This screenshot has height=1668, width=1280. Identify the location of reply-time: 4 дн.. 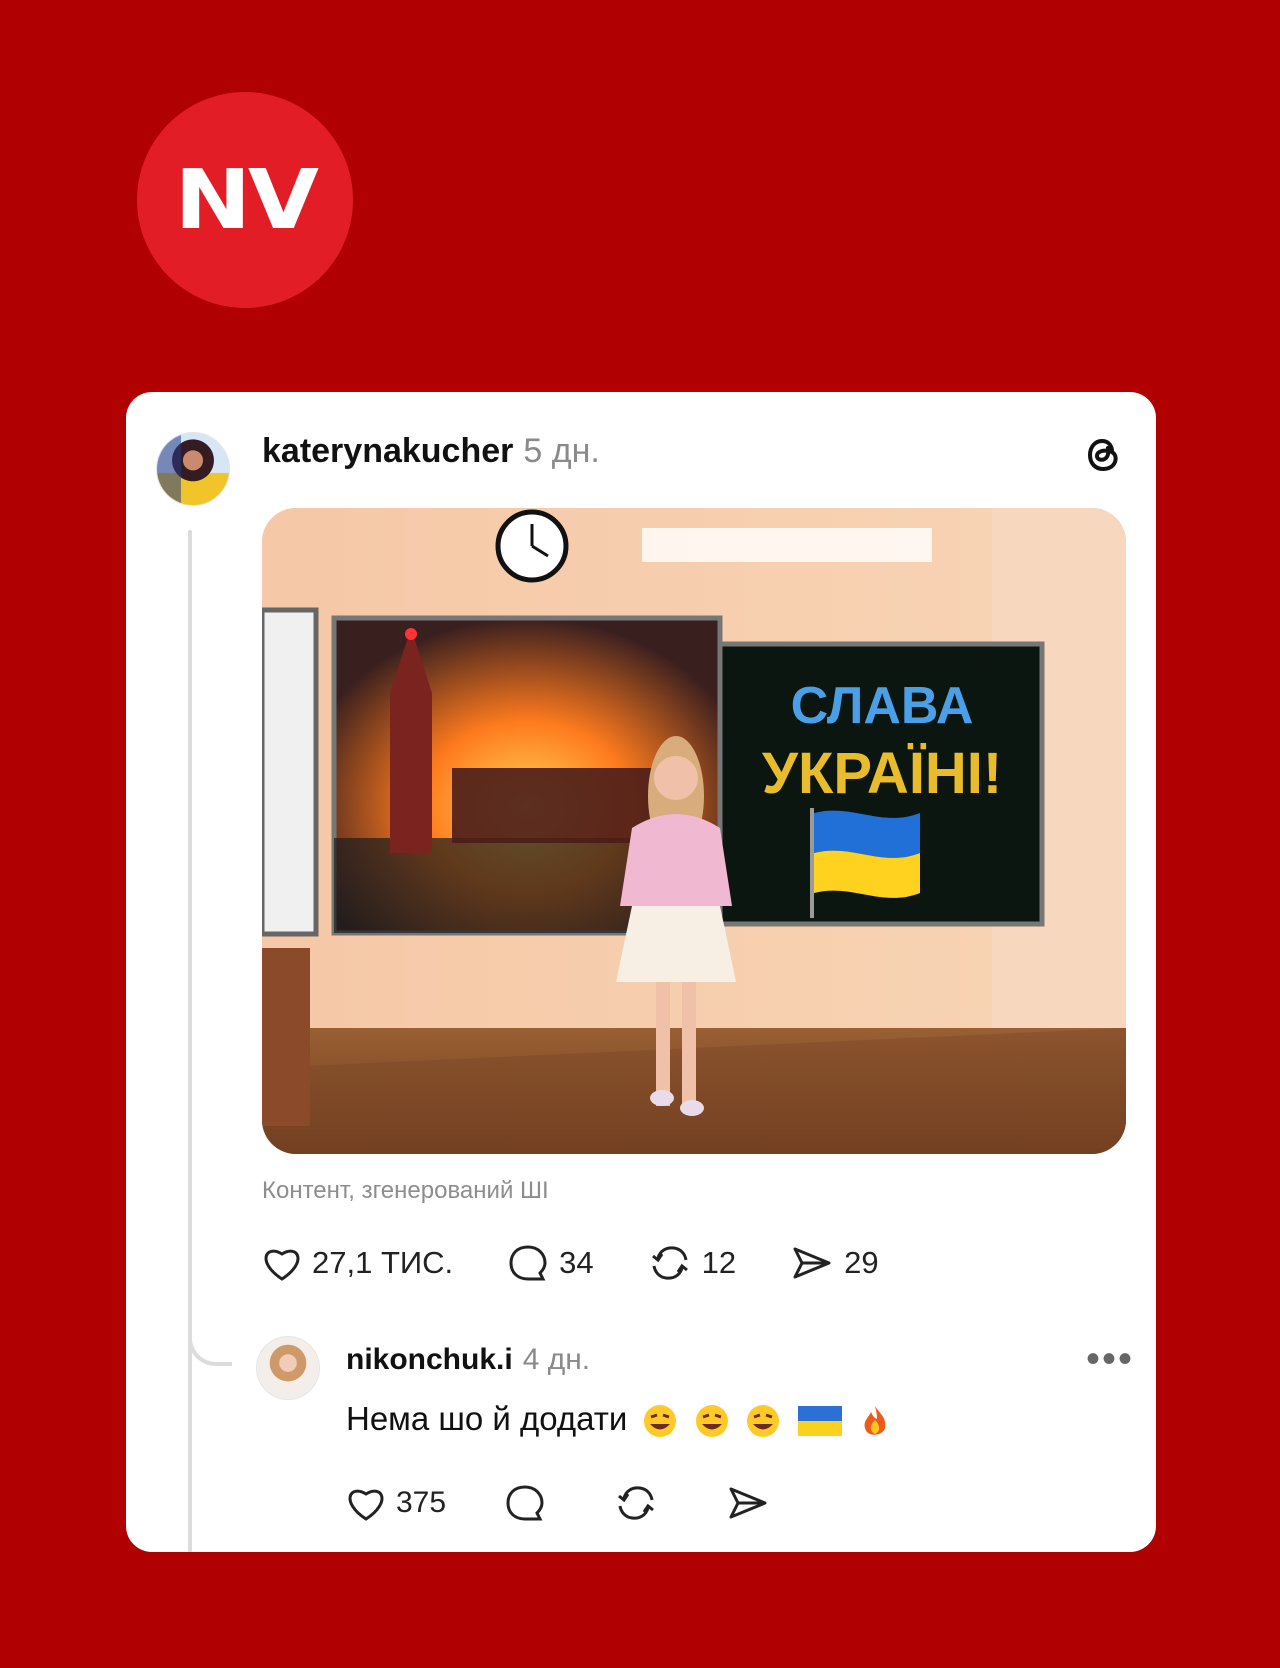
(556, 1359).